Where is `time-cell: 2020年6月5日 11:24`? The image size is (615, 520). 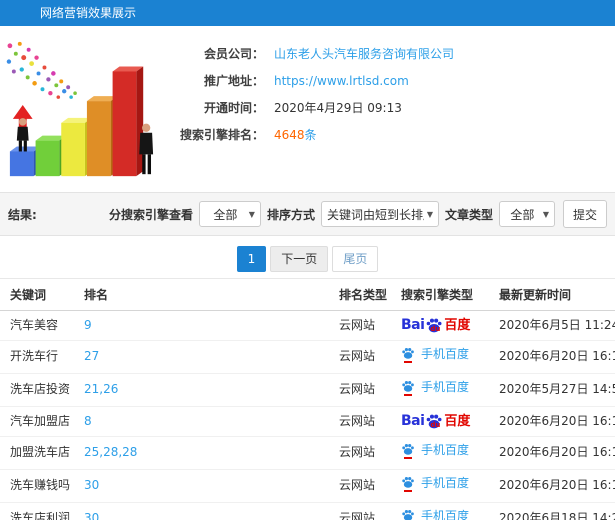 time-cell: 2020年6月5日 11:24 is located at coordinates (555, 325).